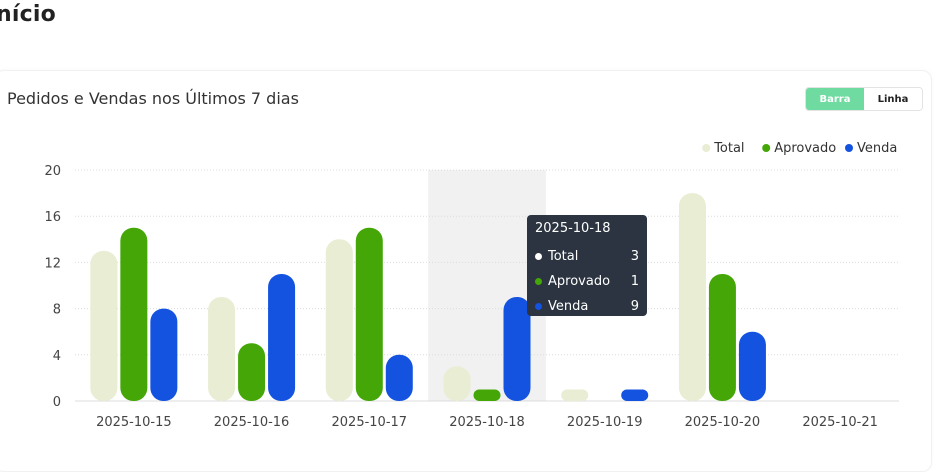 This screenshot has height=472, width=934. What do you see at coordinates (52, 263) in the screenshot?
I see `y-tick-label: 12` at bounding box center [52, 263].